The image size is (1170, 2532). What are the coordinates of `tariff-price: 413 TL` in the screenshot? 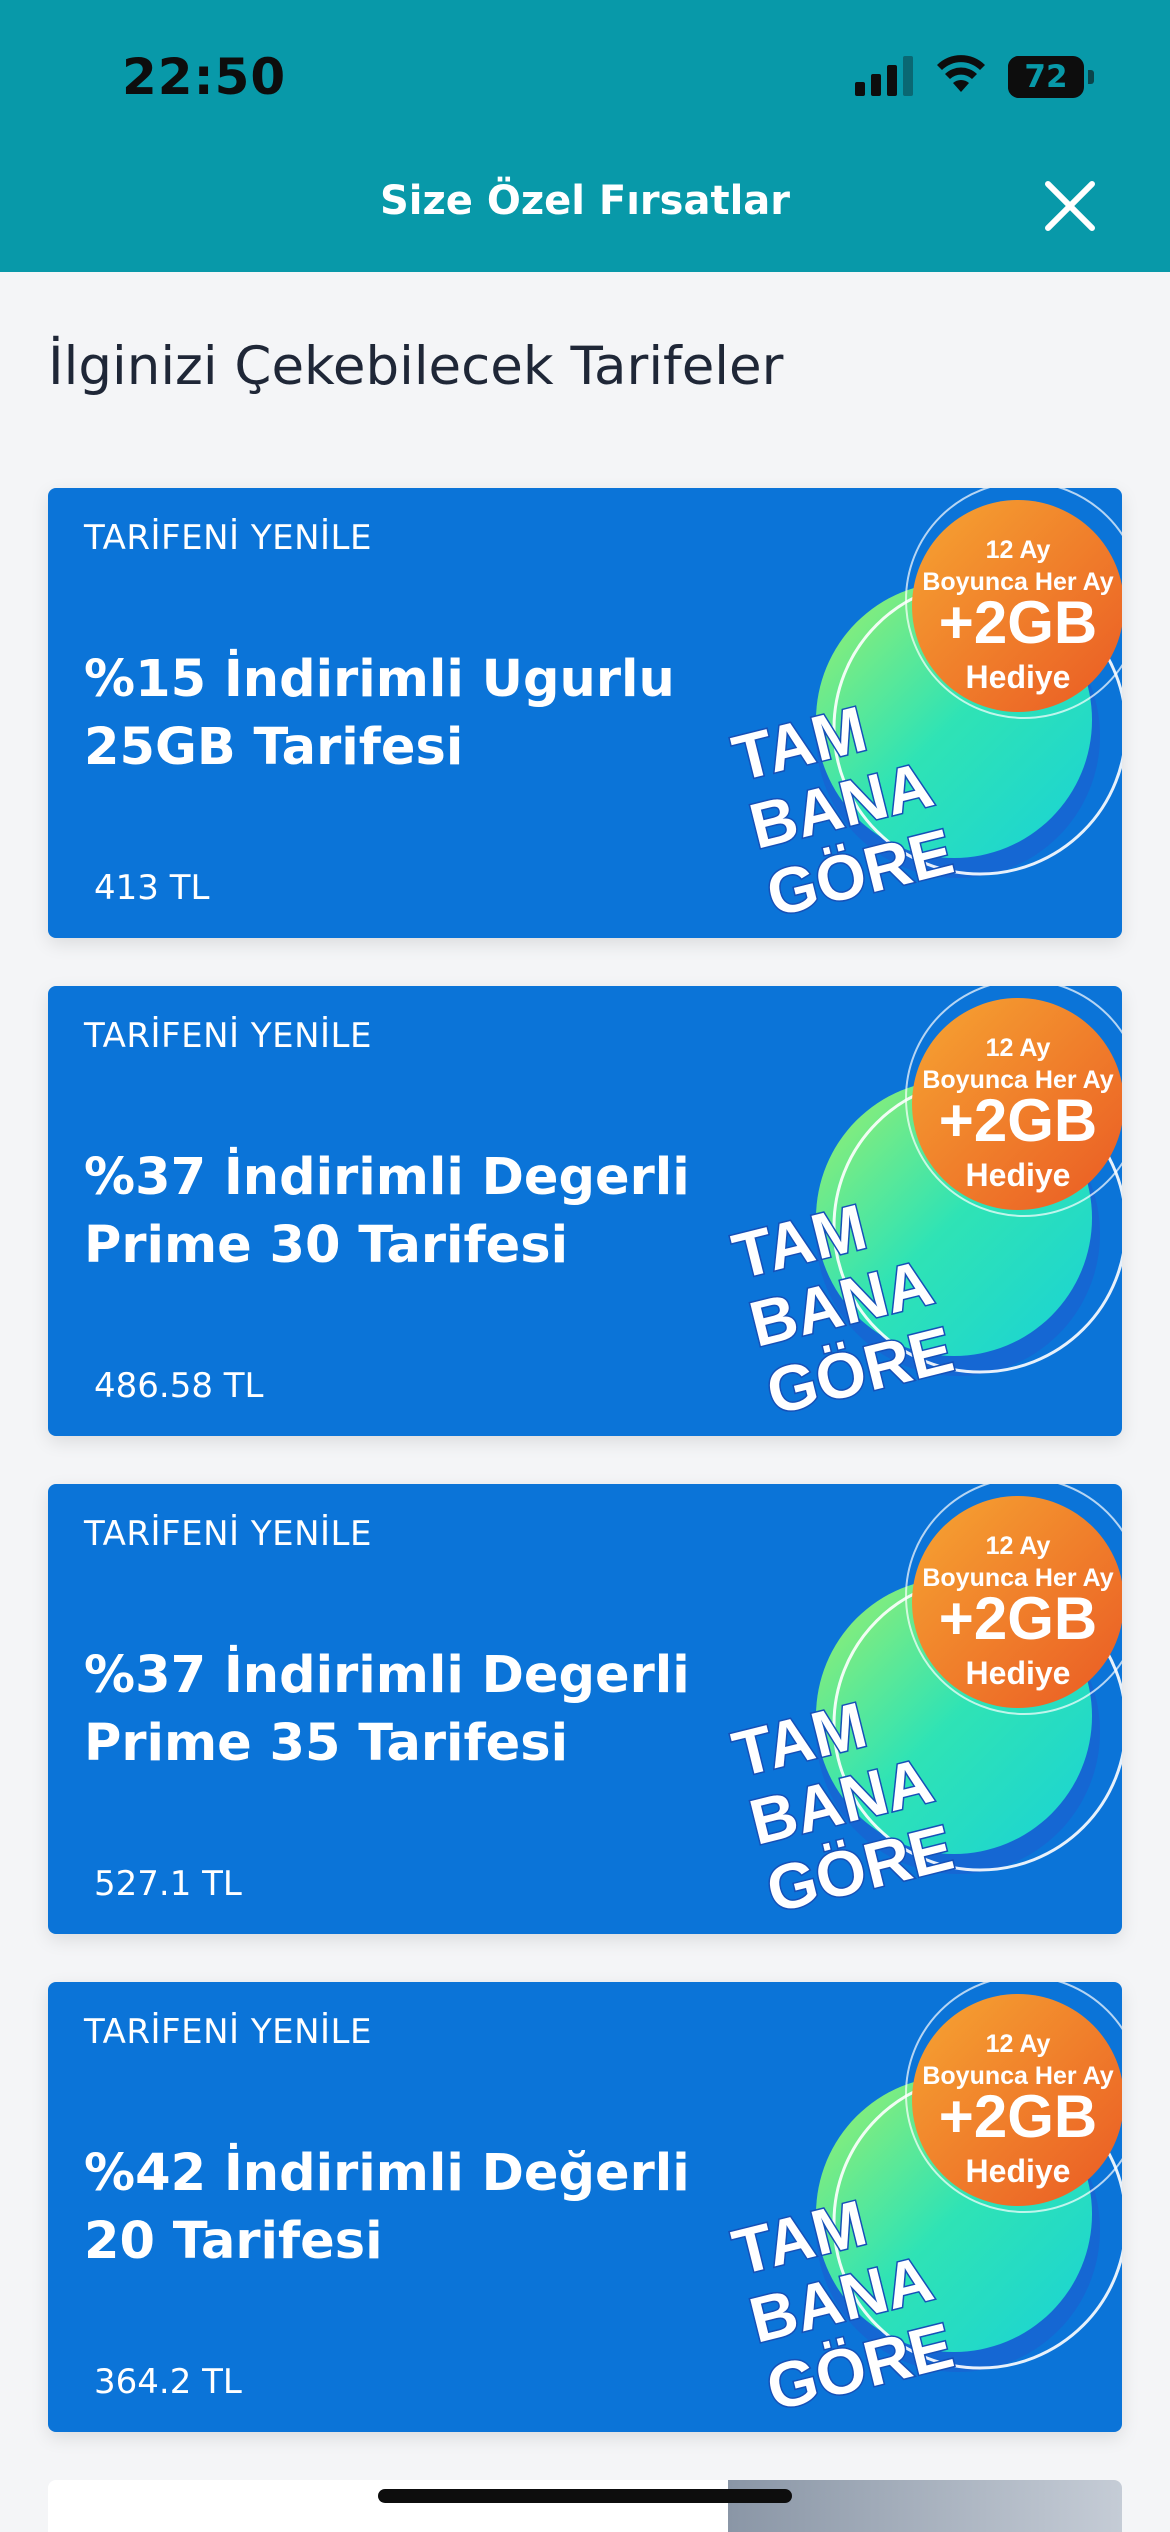 It's located at (152, 888).